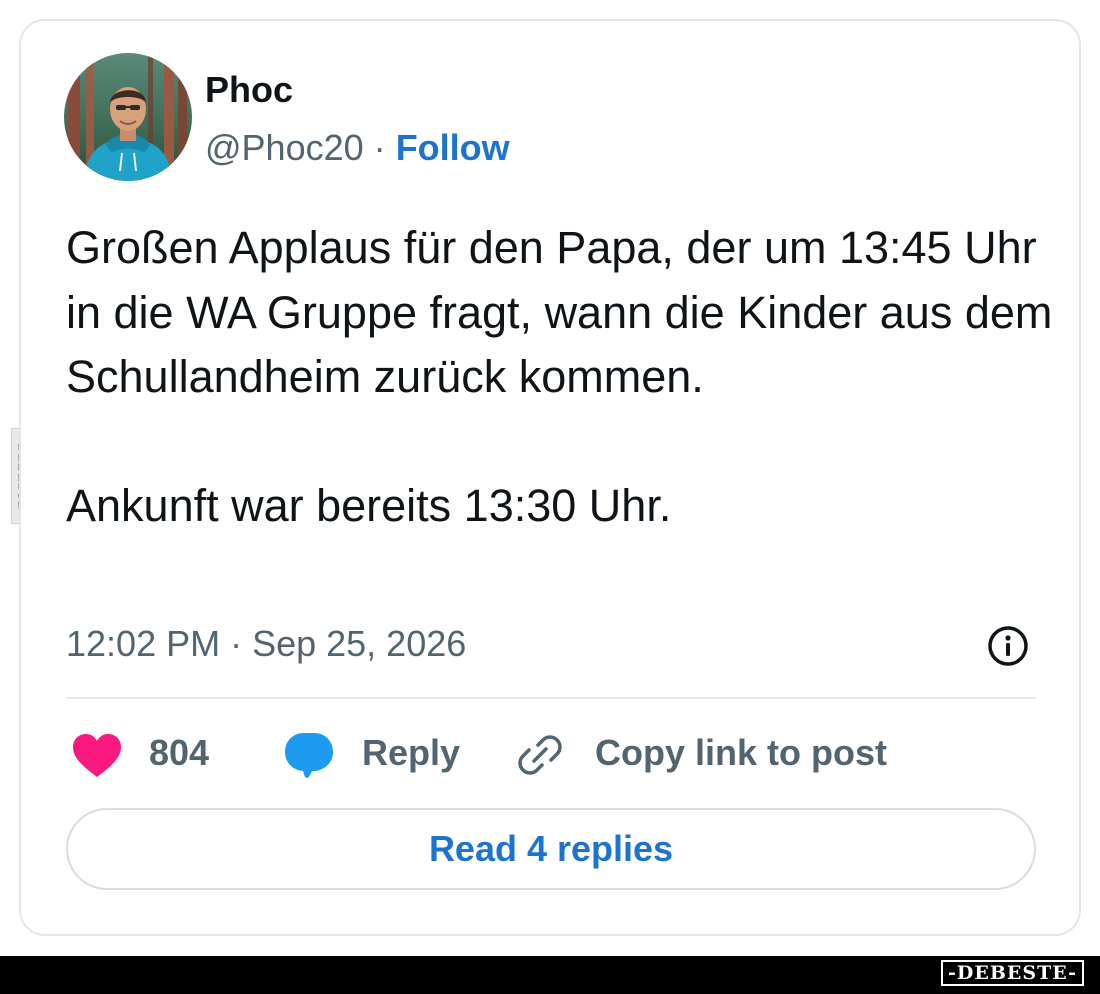 The image size is (1100, 994). What do you see at coordinates (266, 644) in the screenshot?
I see `tweet-timestamp: 12:02 PM · Sep 25, 2026` at bounding box center [266, 644].